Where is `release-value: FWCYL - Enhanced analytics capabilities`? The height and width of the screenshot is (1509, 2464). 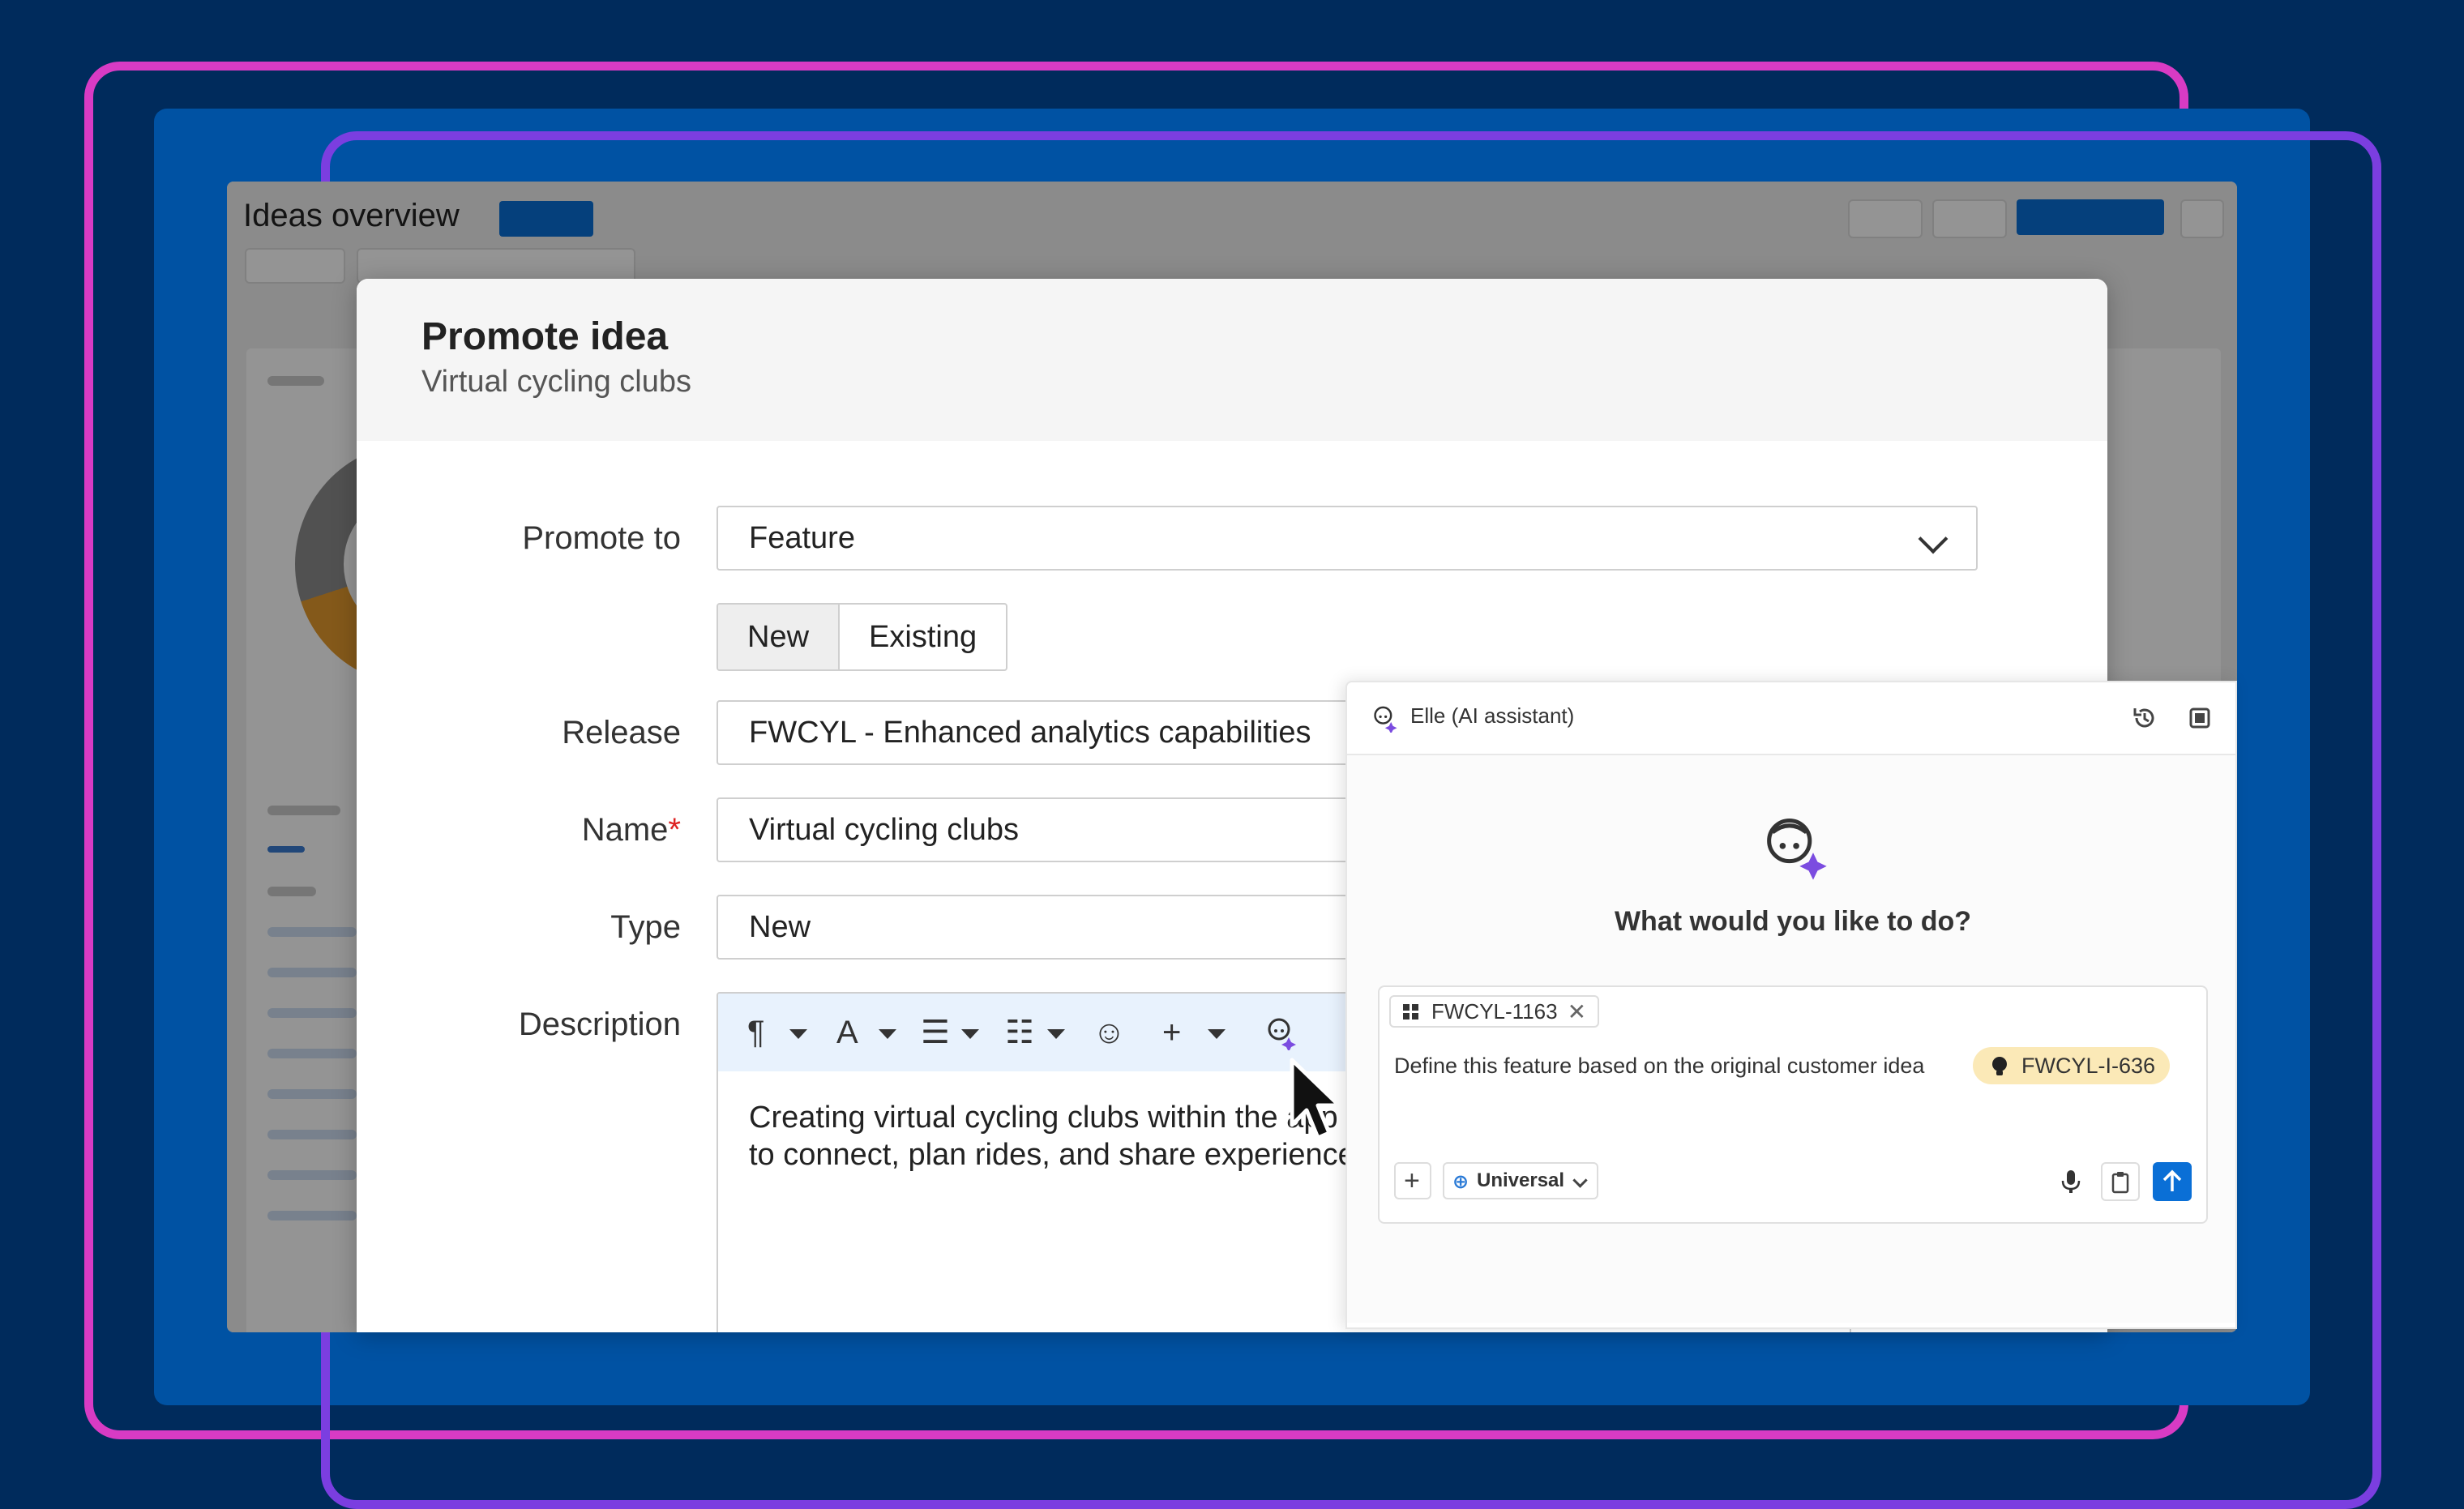 release-value: FWCYL - Enhanced analytics capabilities is located at coordinates (1030, 732).